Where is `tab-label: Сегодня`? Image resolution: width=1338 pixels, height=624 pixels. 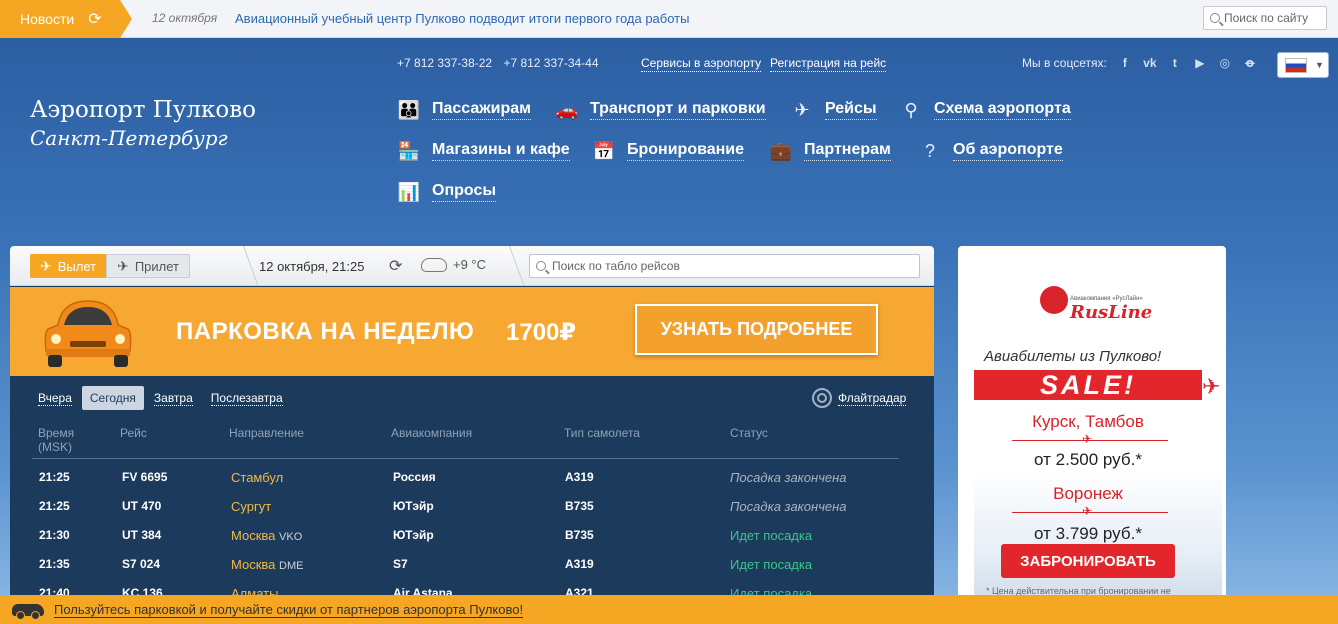
tab-label: Сегодня is located at coordinates (112, 398).